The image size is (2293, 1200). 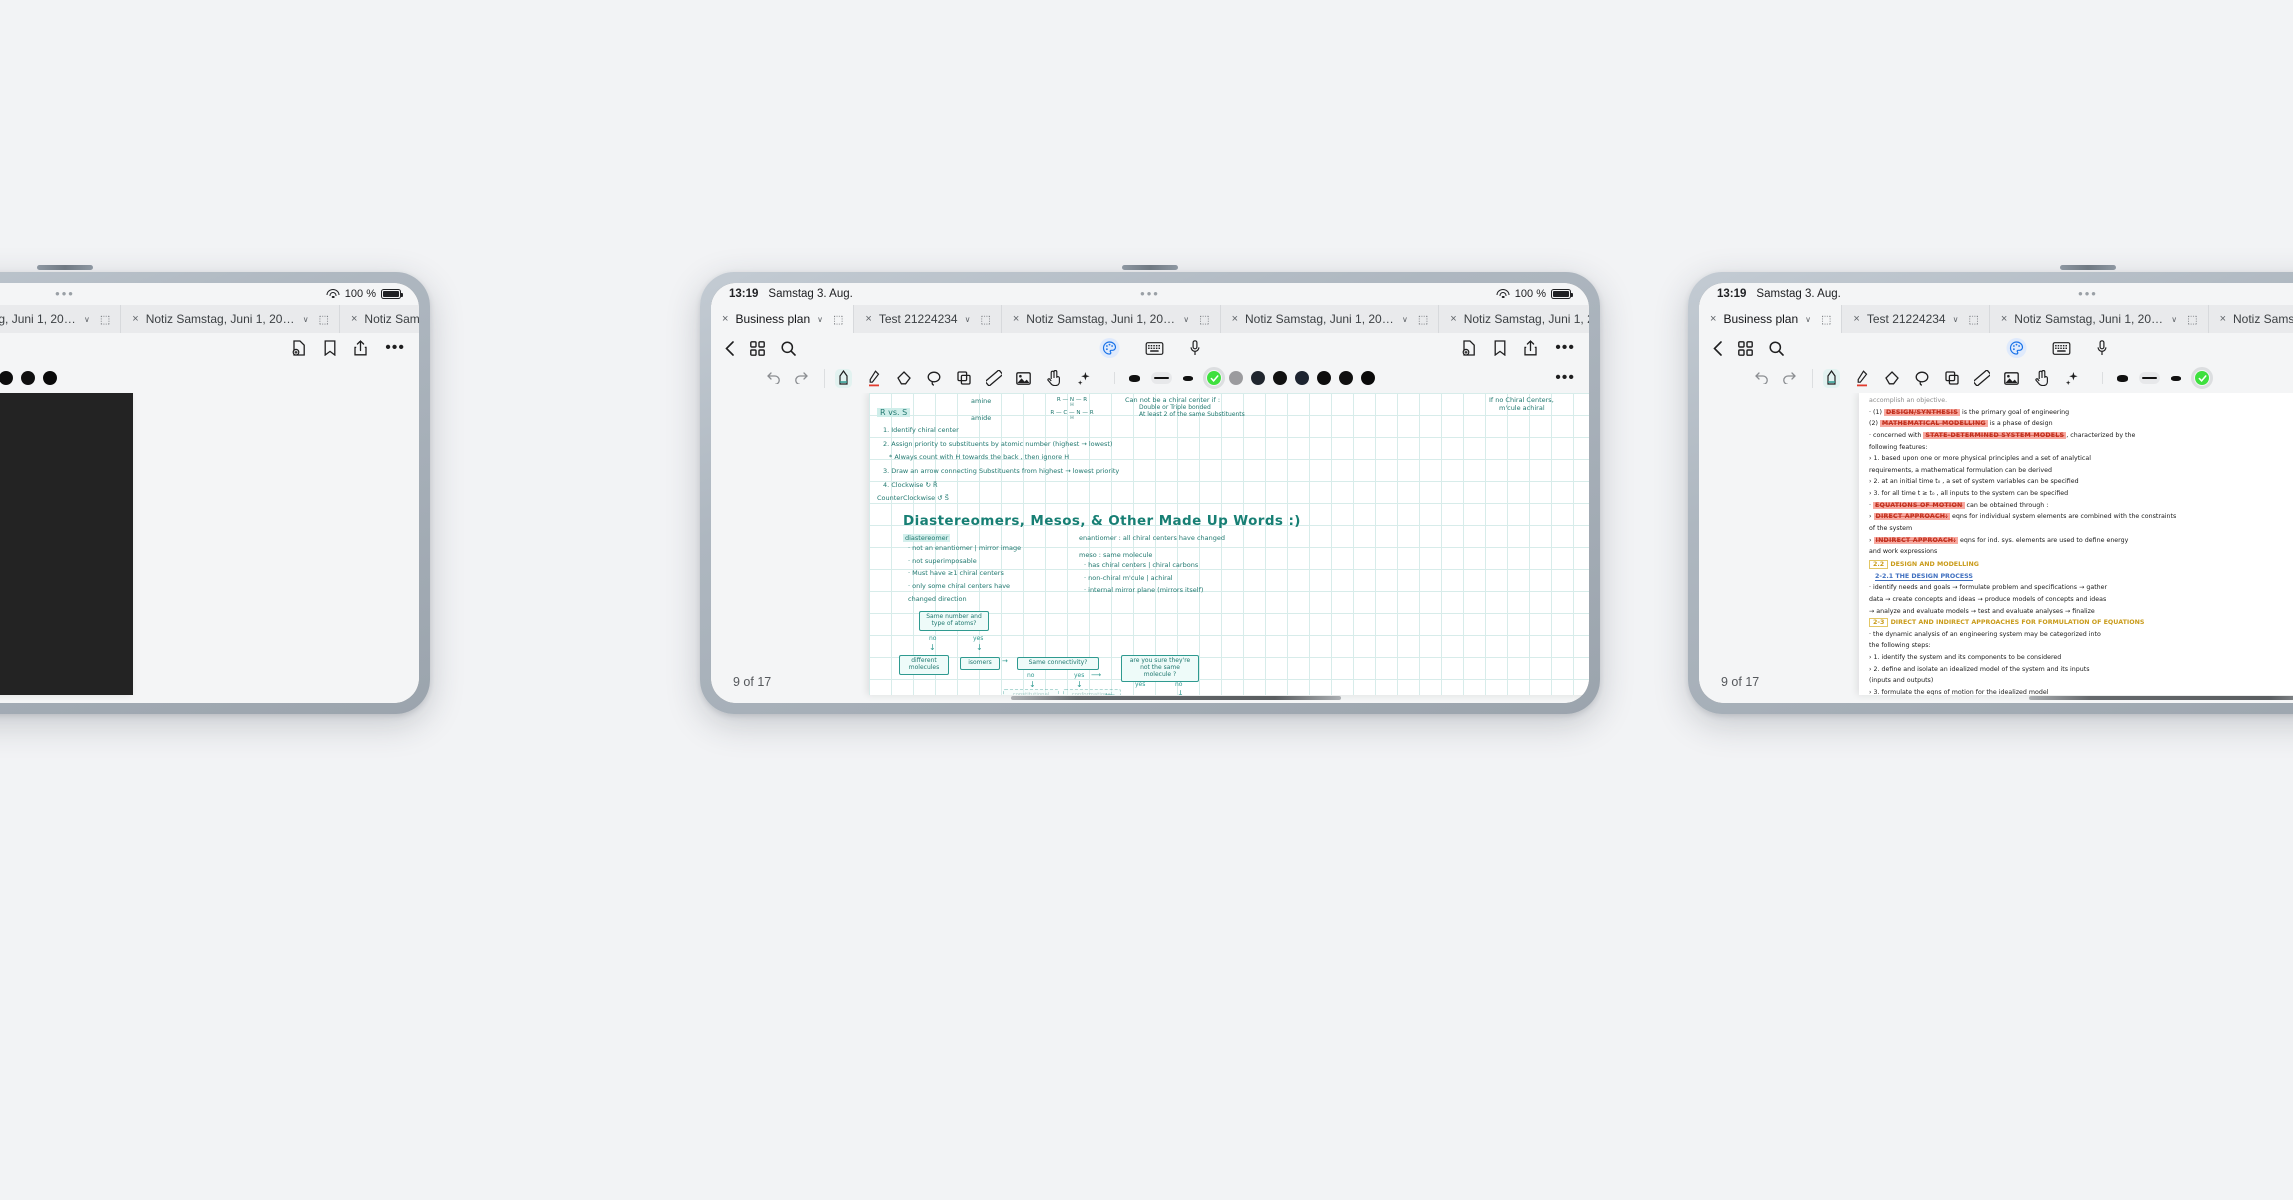 I want to click on tab-item-test: × Test 21224234 ∨ ⬚, so click(x=928, y=319).